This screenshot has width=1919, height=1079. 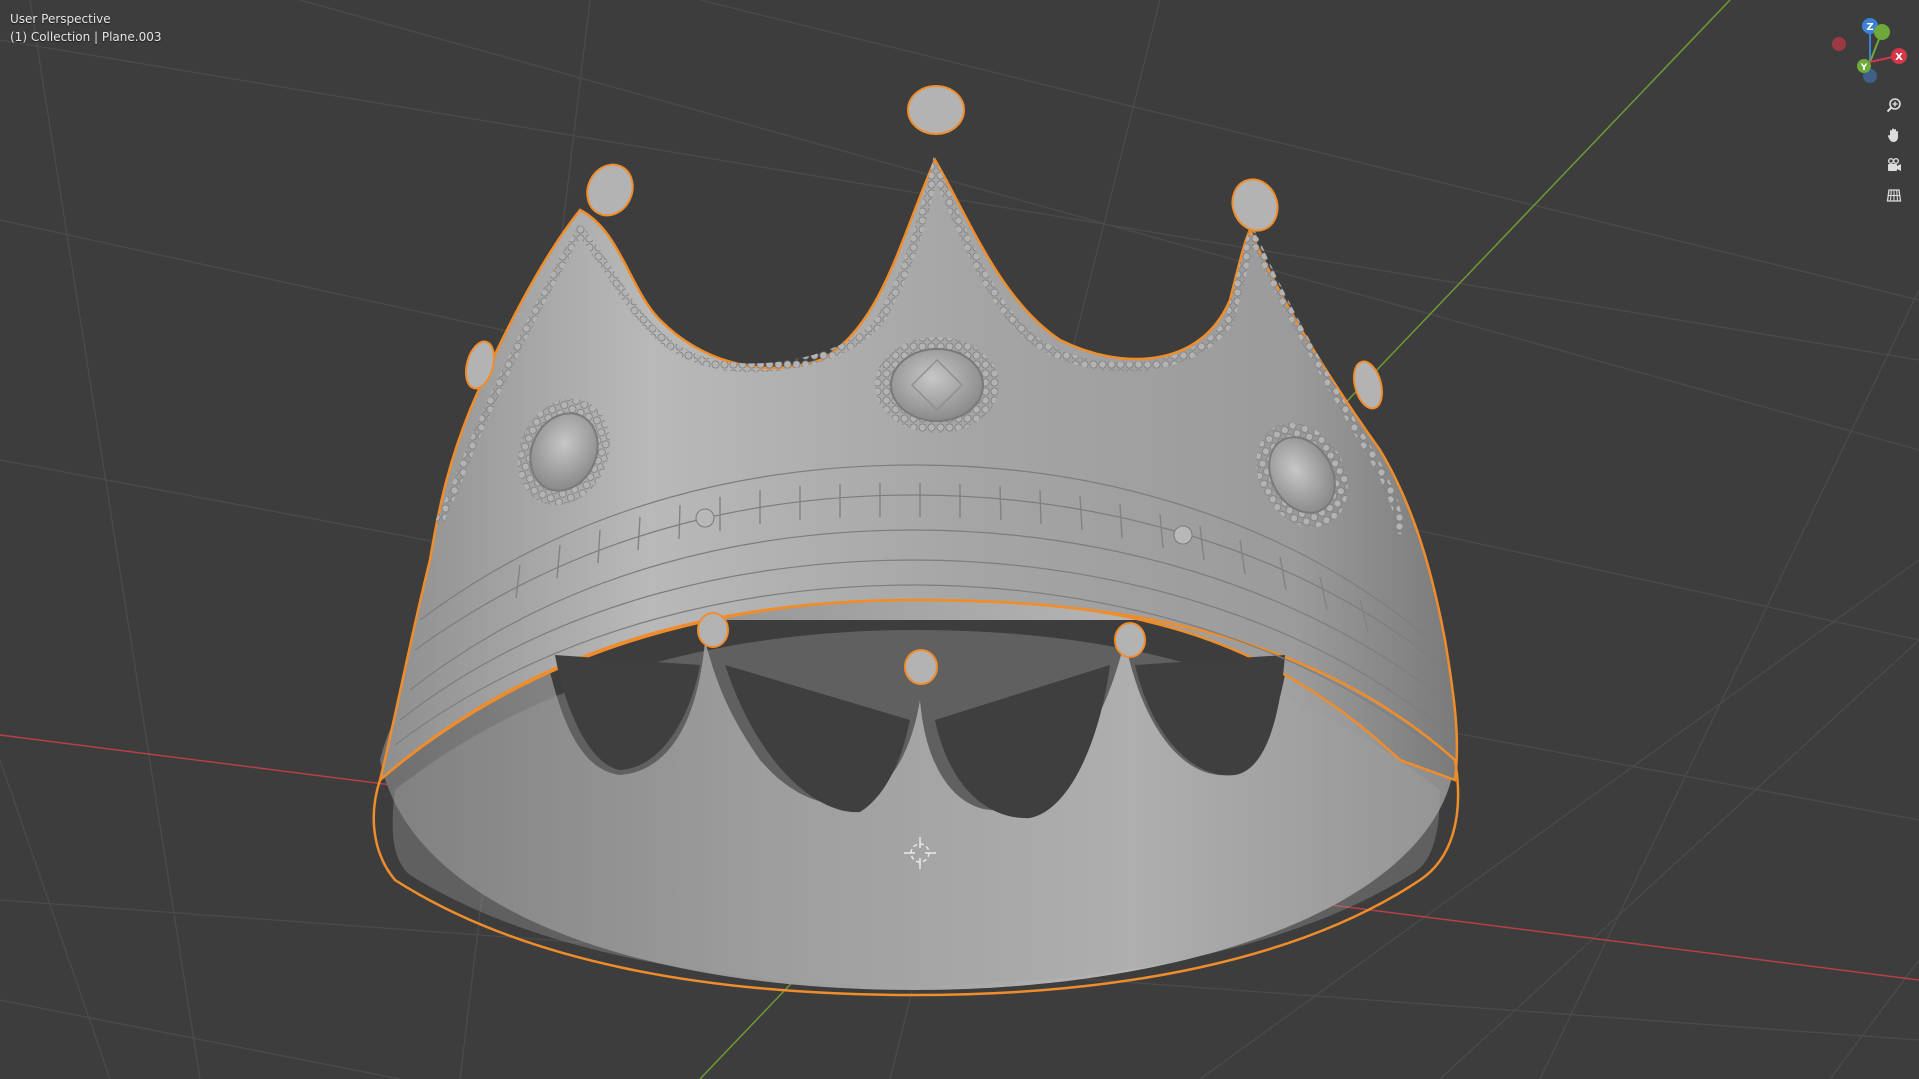 I want to click on pan-button, so click(x=1894, y=135).